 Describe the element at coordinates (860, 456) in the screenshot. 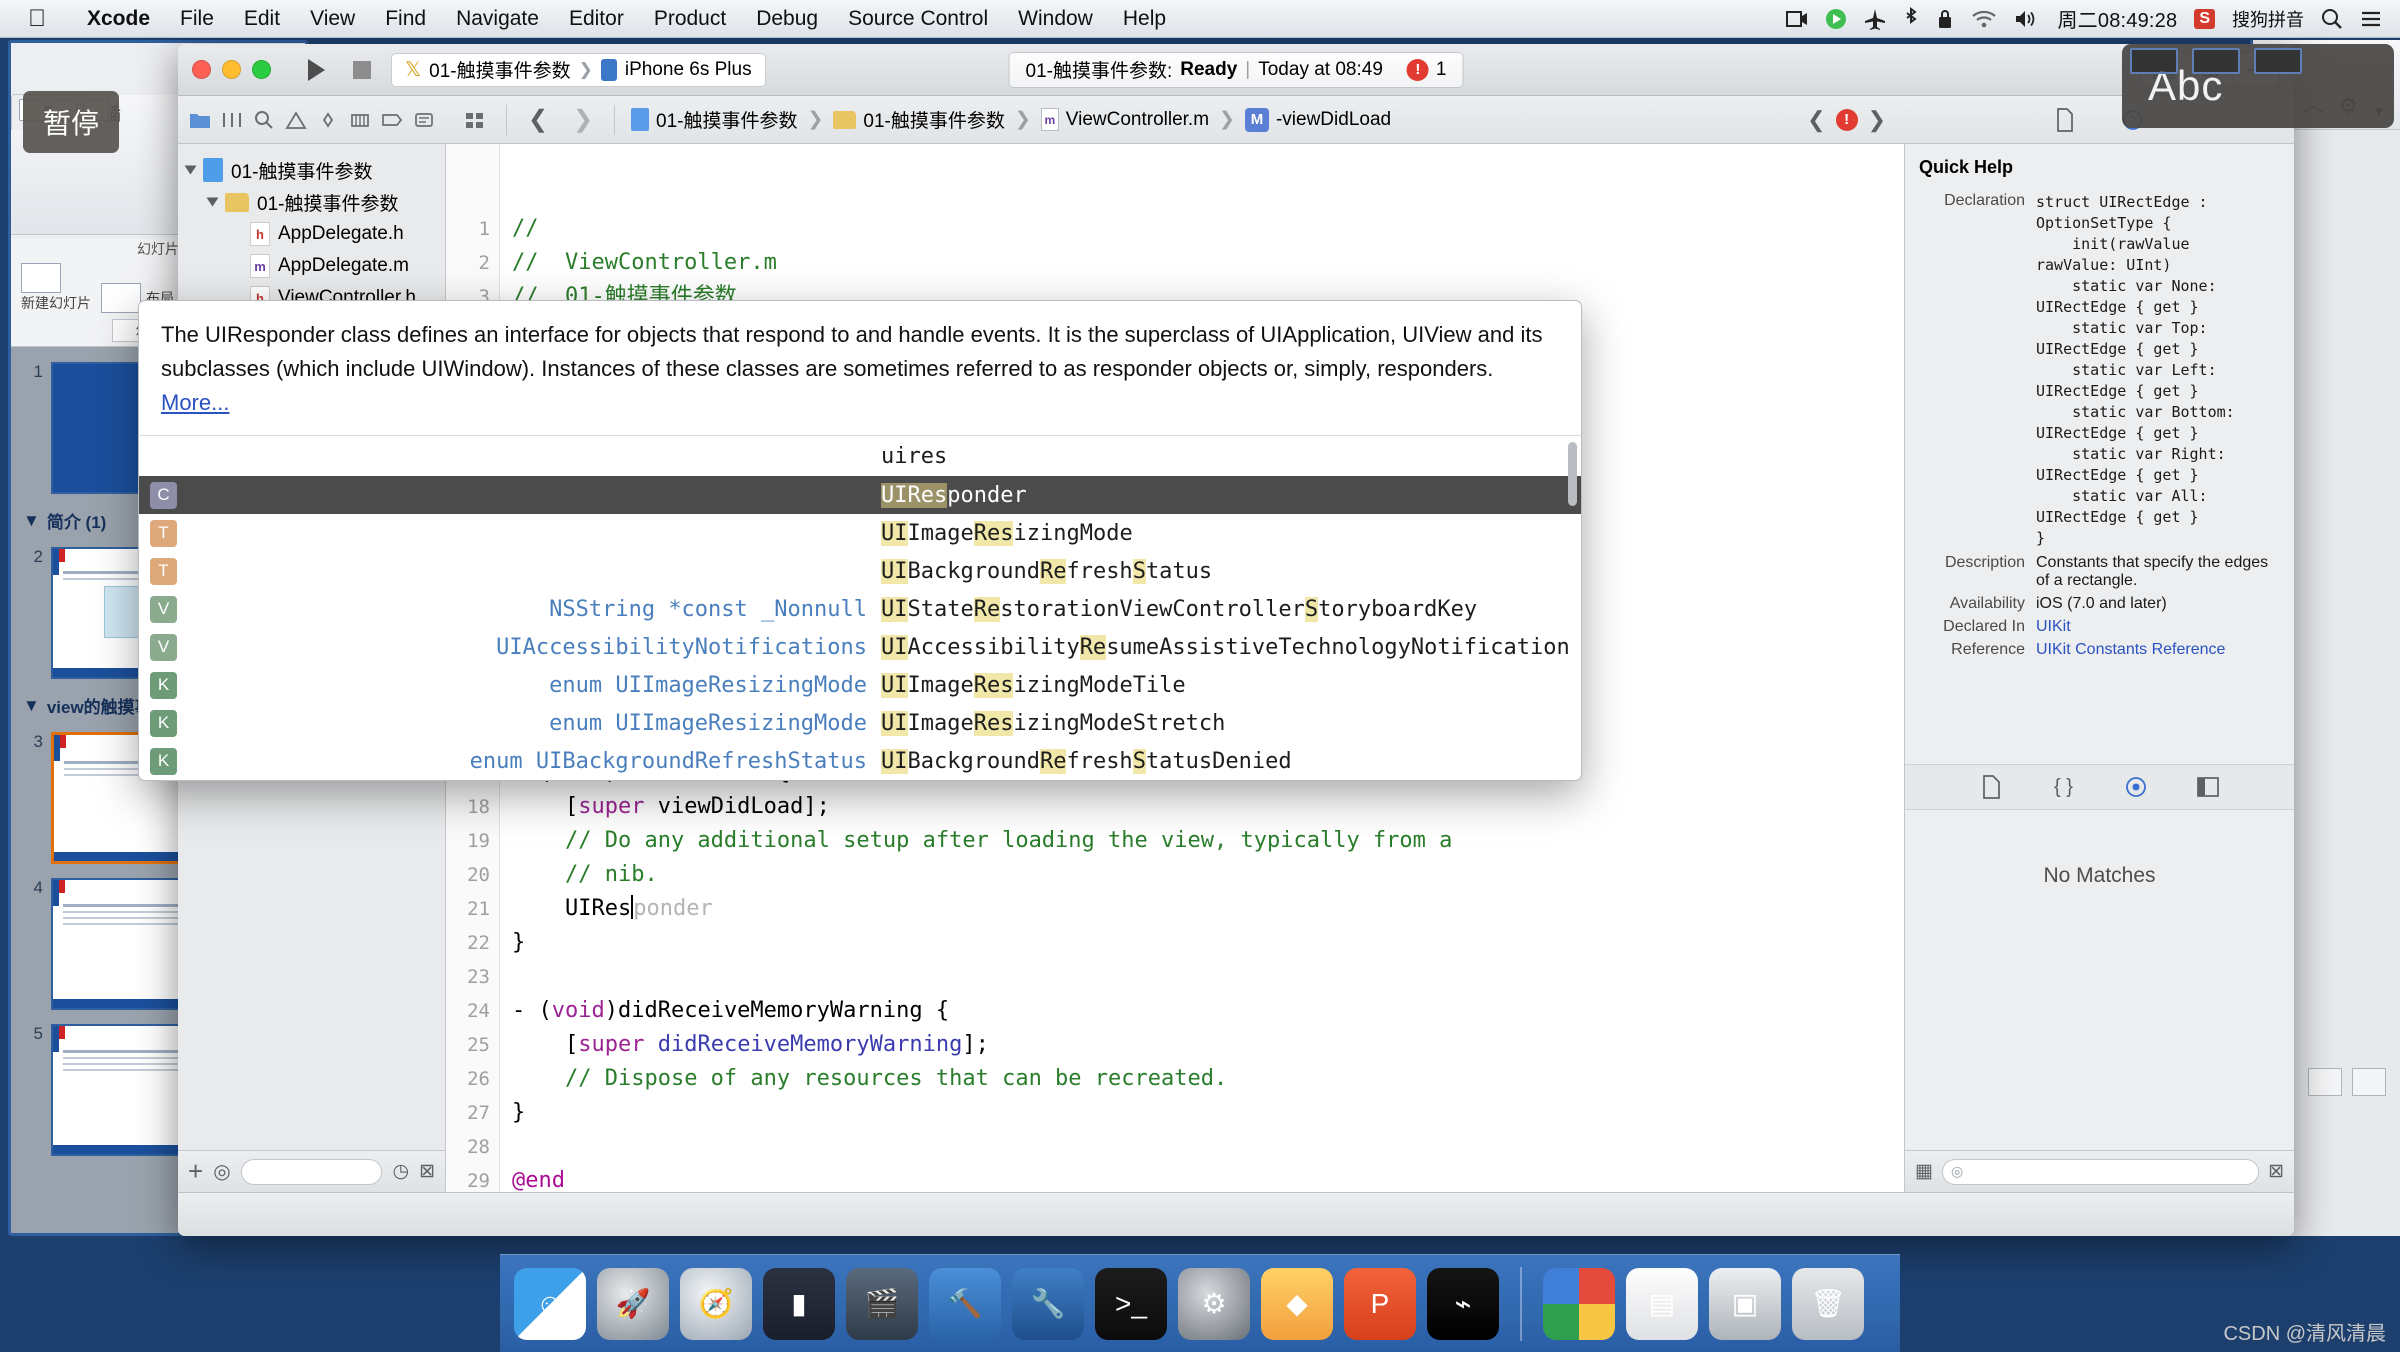

I see `completion-query-row: uires` at that location.